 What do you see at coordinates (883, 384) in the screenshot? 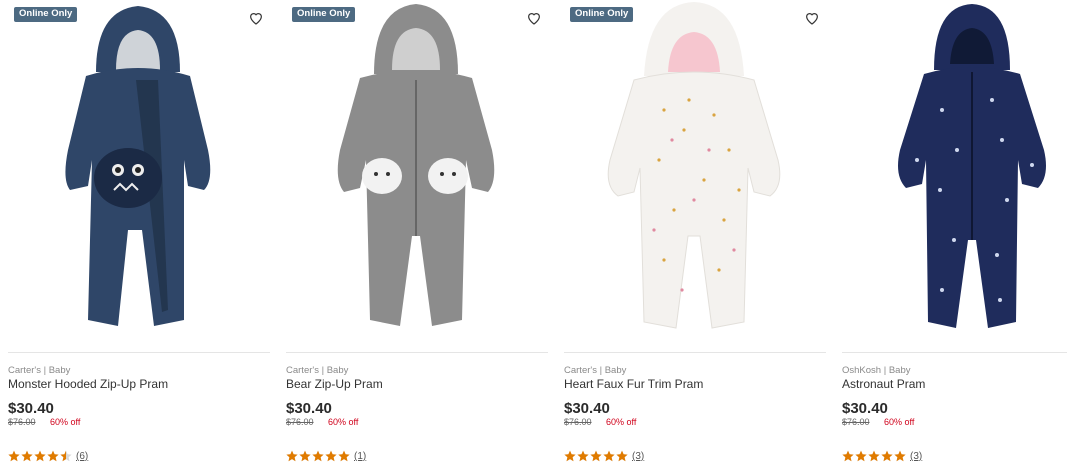
I see `product-name-link: Astronaut Pram` at bounding box center [883, 384].